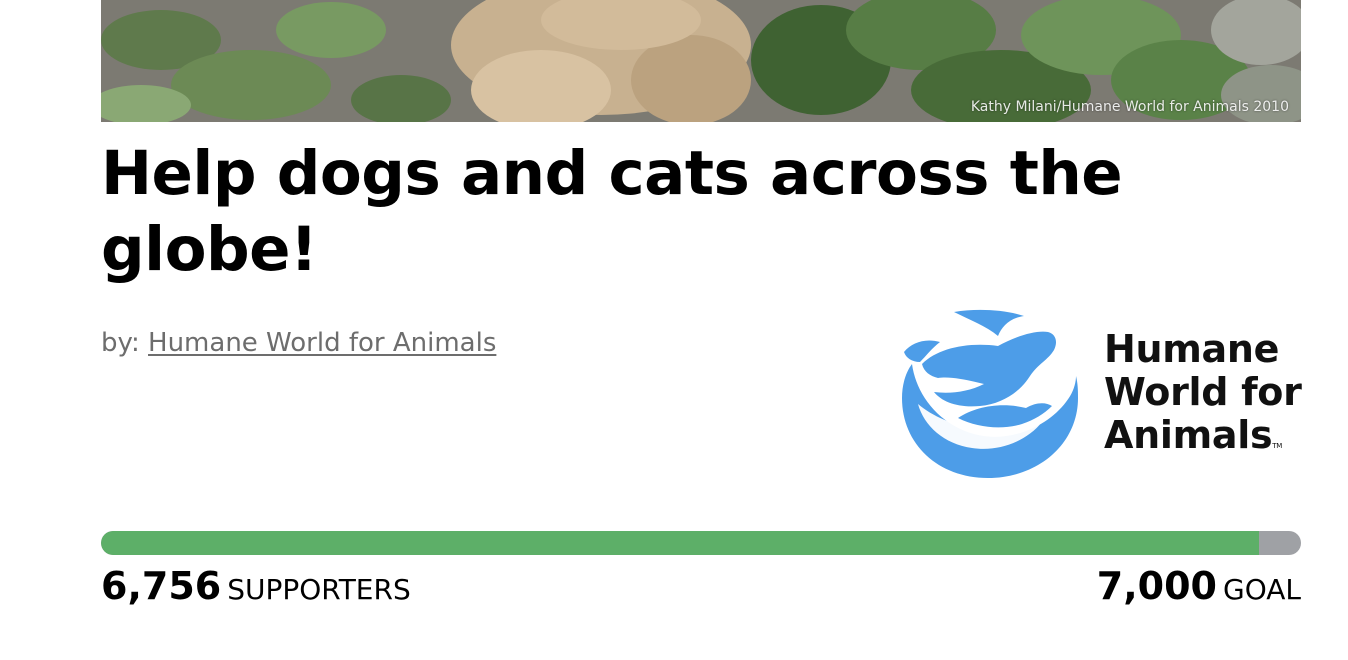 The width and height of the screenshot is (1348, 660). I want to click on logo-line-3: AnimalsTM, so click(1203, 441).